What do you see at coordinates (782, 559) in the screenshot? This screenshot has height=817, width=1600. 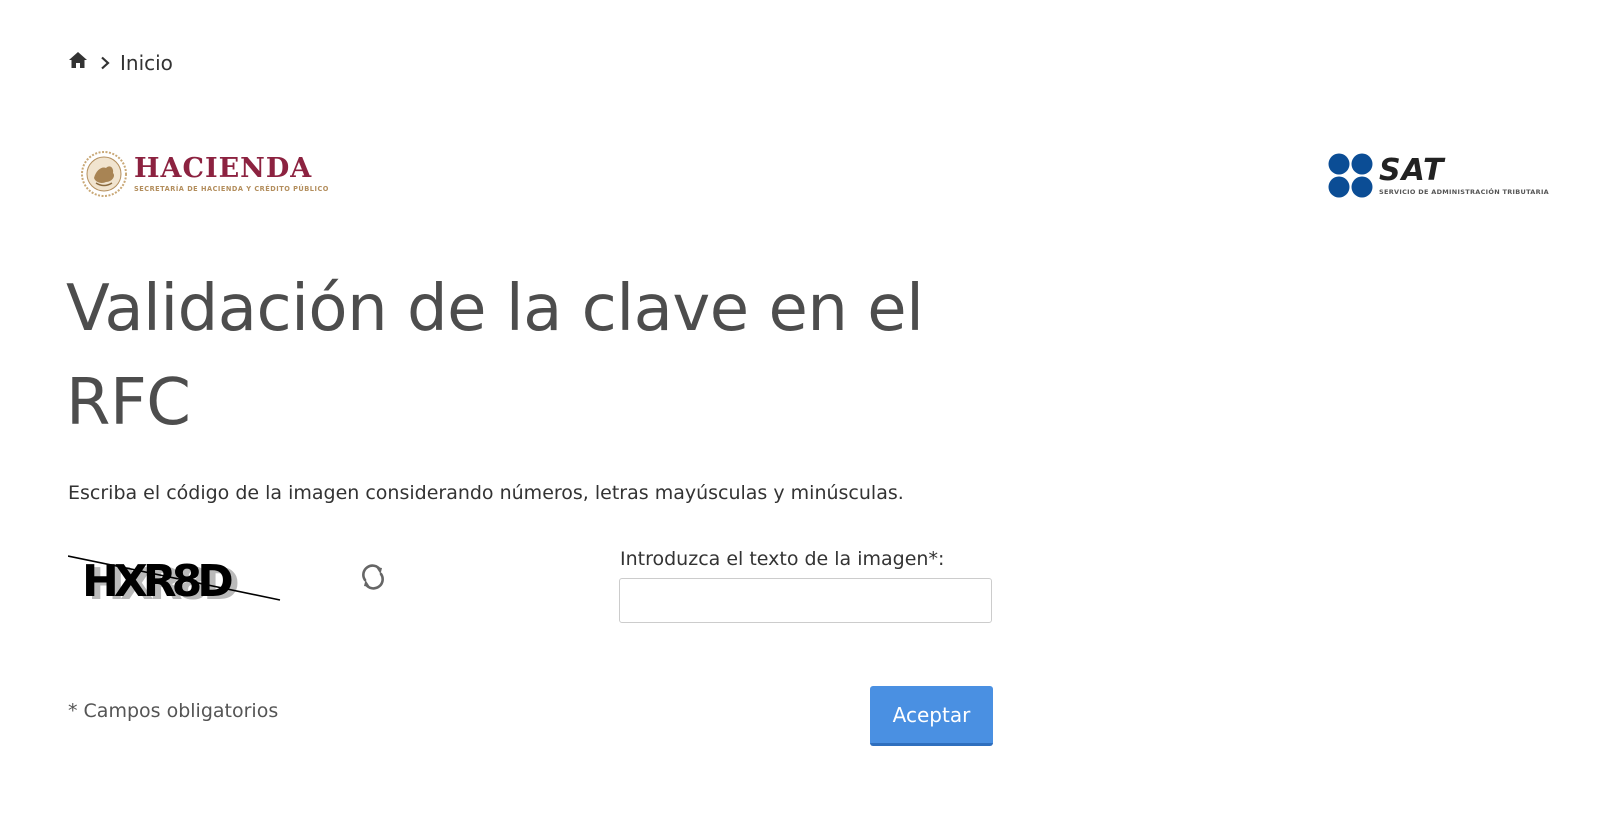 I see `captcha-input-label: Introduzca el texto de la imagen*:` at bounding box center [782, 559].